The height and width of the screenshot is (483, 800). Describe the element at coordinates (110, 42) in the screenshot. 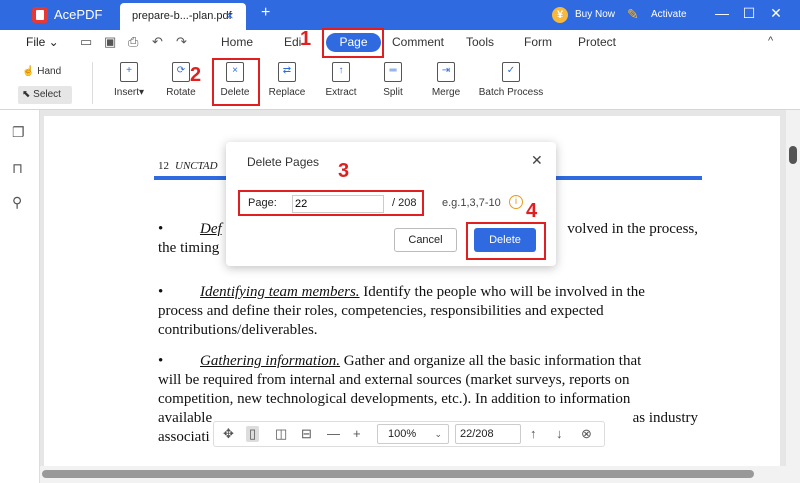

I see `save-icon: ▣` at that location.